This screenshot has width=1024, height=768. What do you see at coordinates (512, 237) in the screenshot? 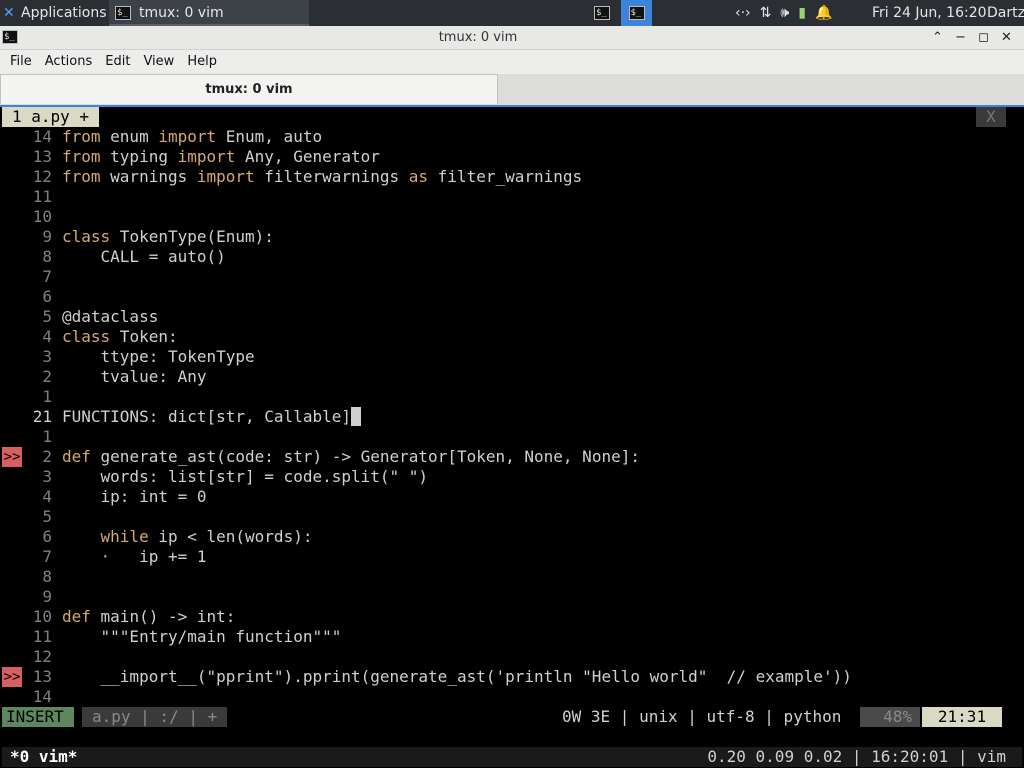
I see `code-line: 9 class TokenType(Enum):` at bounding box center [512, 237].